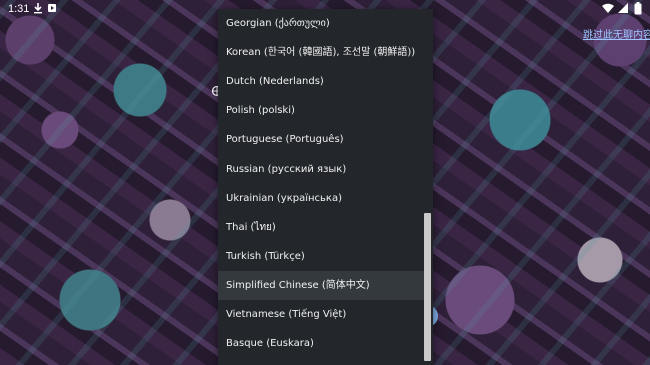 This screenshot has height=365, width=650. I want to click on language-option: Ukrainian (українська), so click(321, 198).